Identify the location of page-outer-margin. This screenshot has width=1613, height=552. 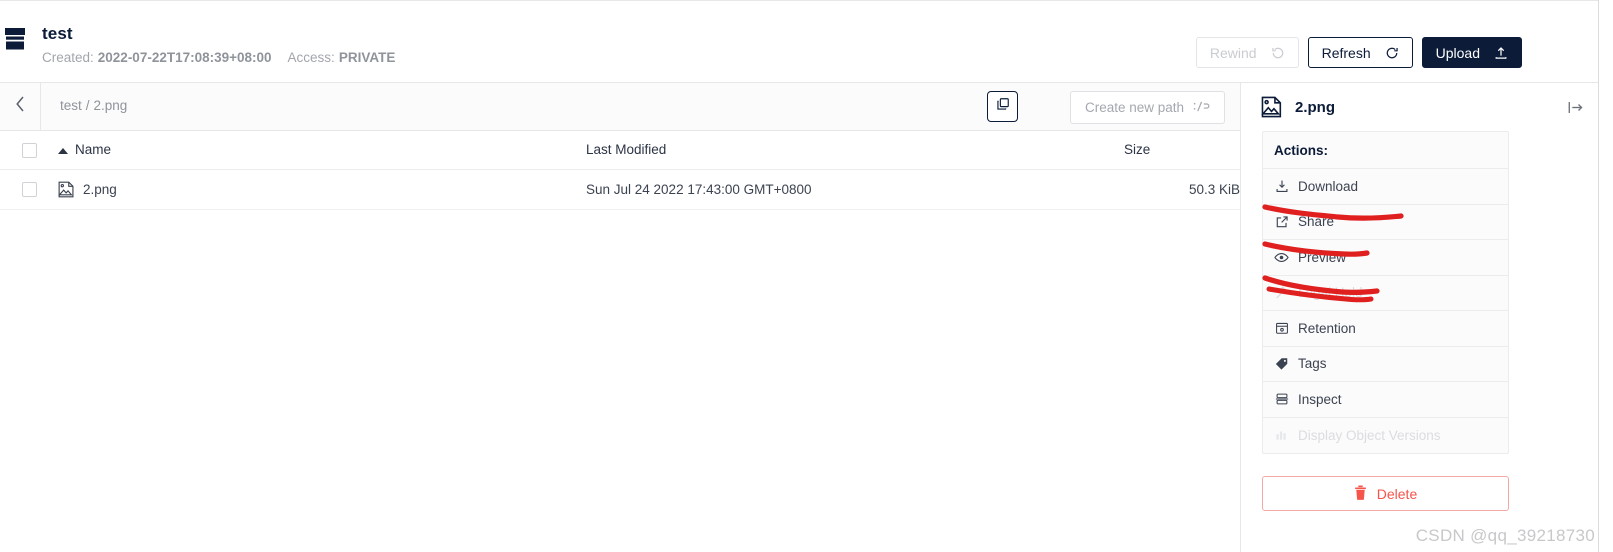
(1606, 276).